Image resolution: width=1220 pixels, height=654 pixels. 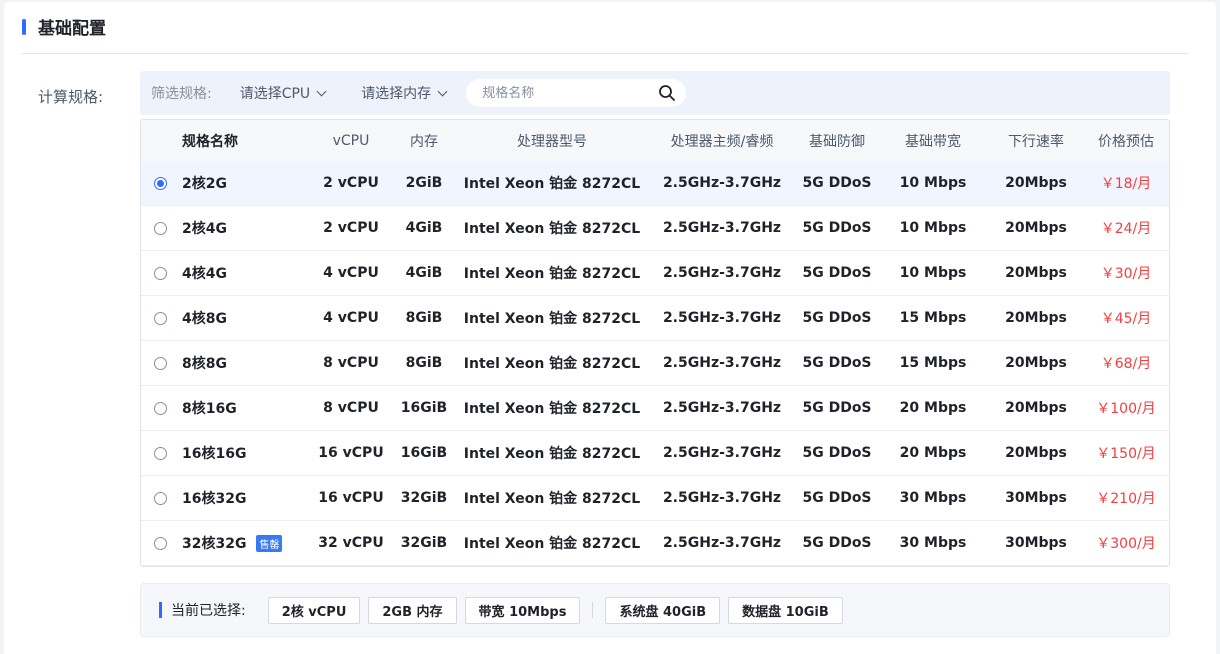 I want to click on filter-label: 筛选规格:, so click(x=181, y=94).